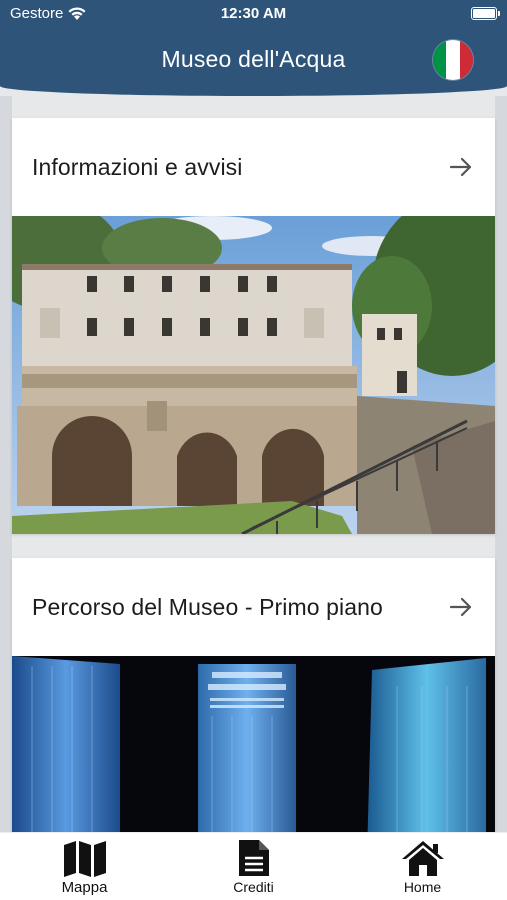 The image size is (507, 900). I want to click on card-header: Informazioni e avvisi, so click(253, 167).